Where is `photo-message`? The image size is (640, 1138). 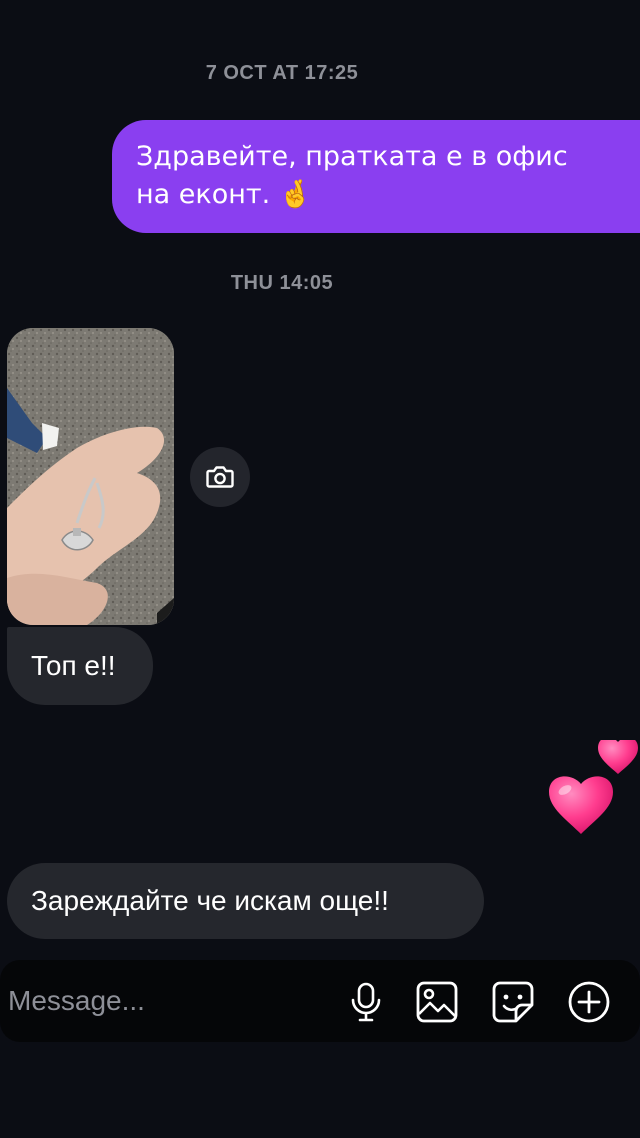
photo-message is located at coordinates (90, 476).